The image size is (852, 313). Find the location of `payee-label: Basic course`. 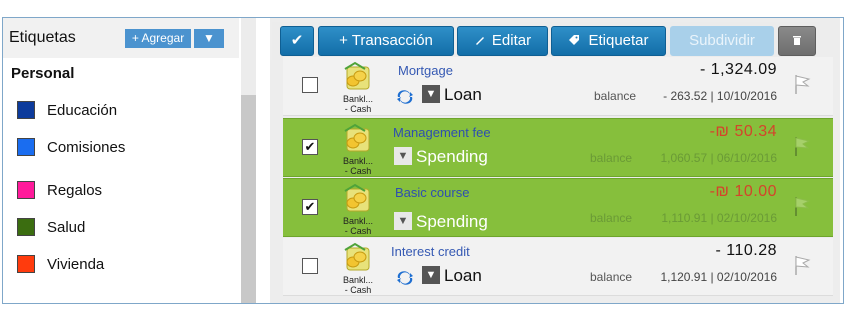

payee-label: Basic course is located at coordinates (432, 192).